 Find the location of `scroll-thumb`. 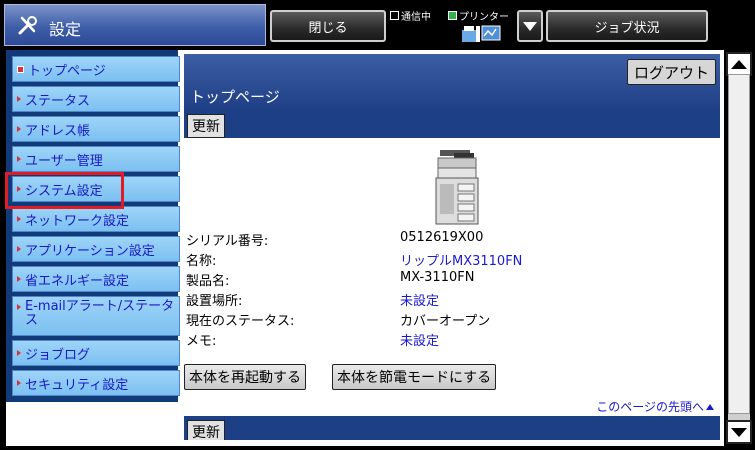

scroll-thumb is located at coordinates (739, 244).